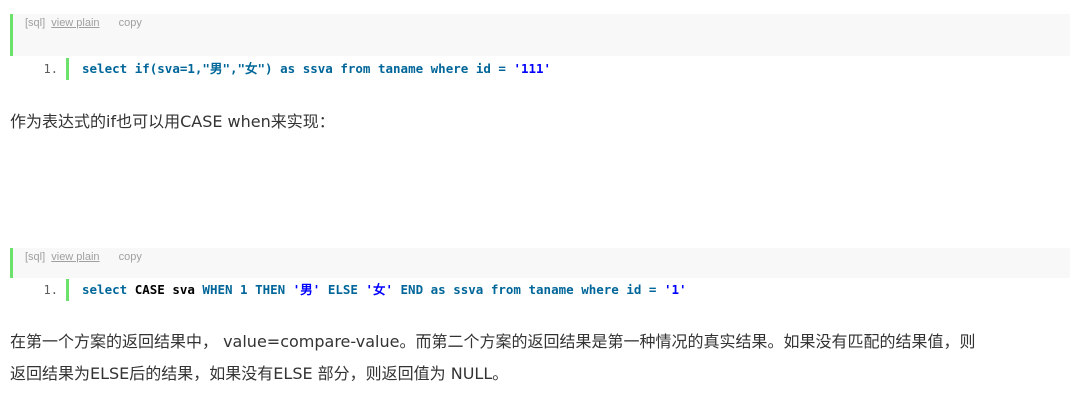 This screenshot has height=416, width=1088. What do you see at coordinates (346, 289) in the screenshot?
I see `sql-keyword: ELSE` at bounding box center [346, 289].